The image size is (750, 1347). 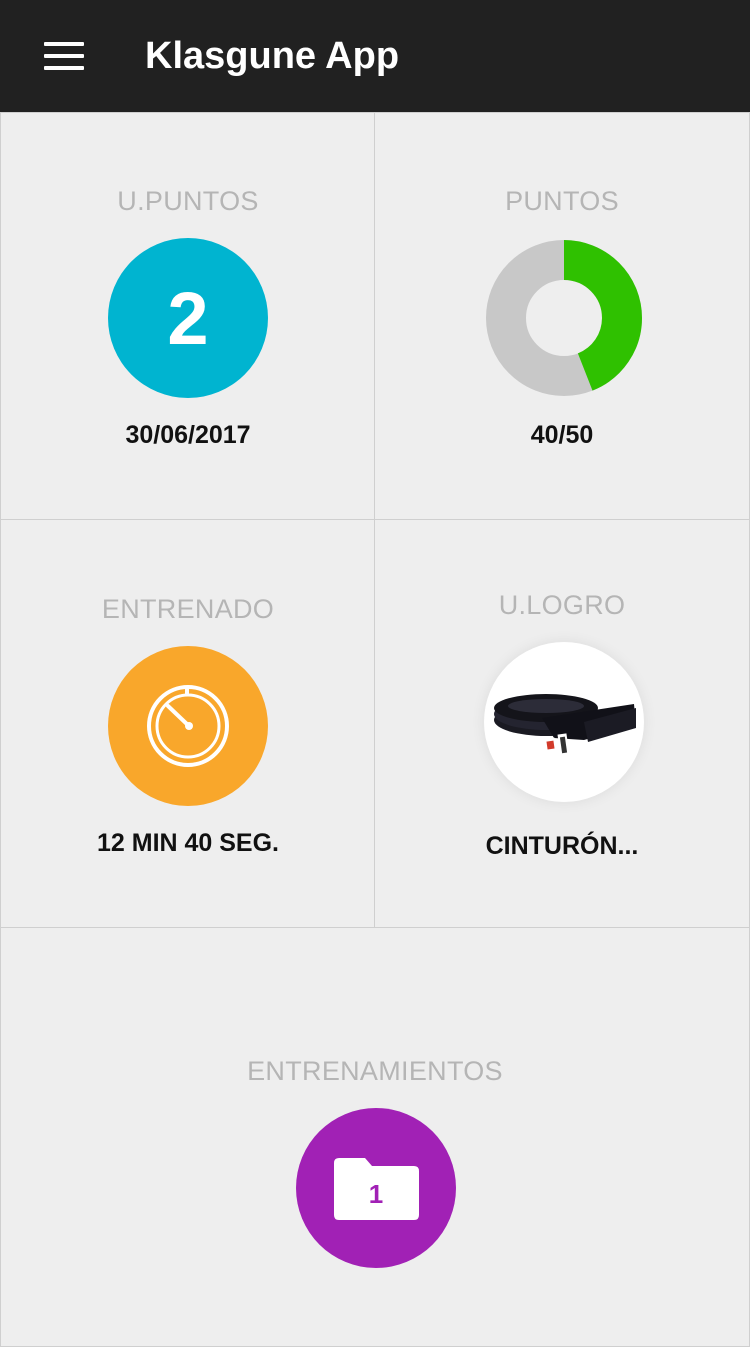 I want to click on menu-icon, so click(x=64, y=56).